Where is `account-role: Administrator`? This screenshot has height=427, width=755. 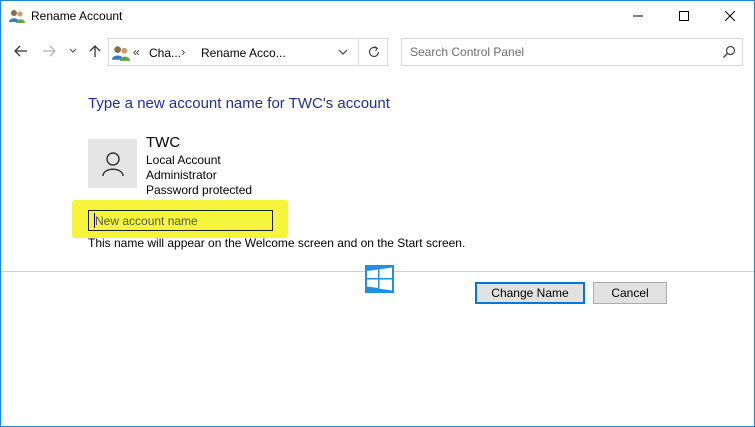 account-role: Administrator is located at coordinates (181, 175).